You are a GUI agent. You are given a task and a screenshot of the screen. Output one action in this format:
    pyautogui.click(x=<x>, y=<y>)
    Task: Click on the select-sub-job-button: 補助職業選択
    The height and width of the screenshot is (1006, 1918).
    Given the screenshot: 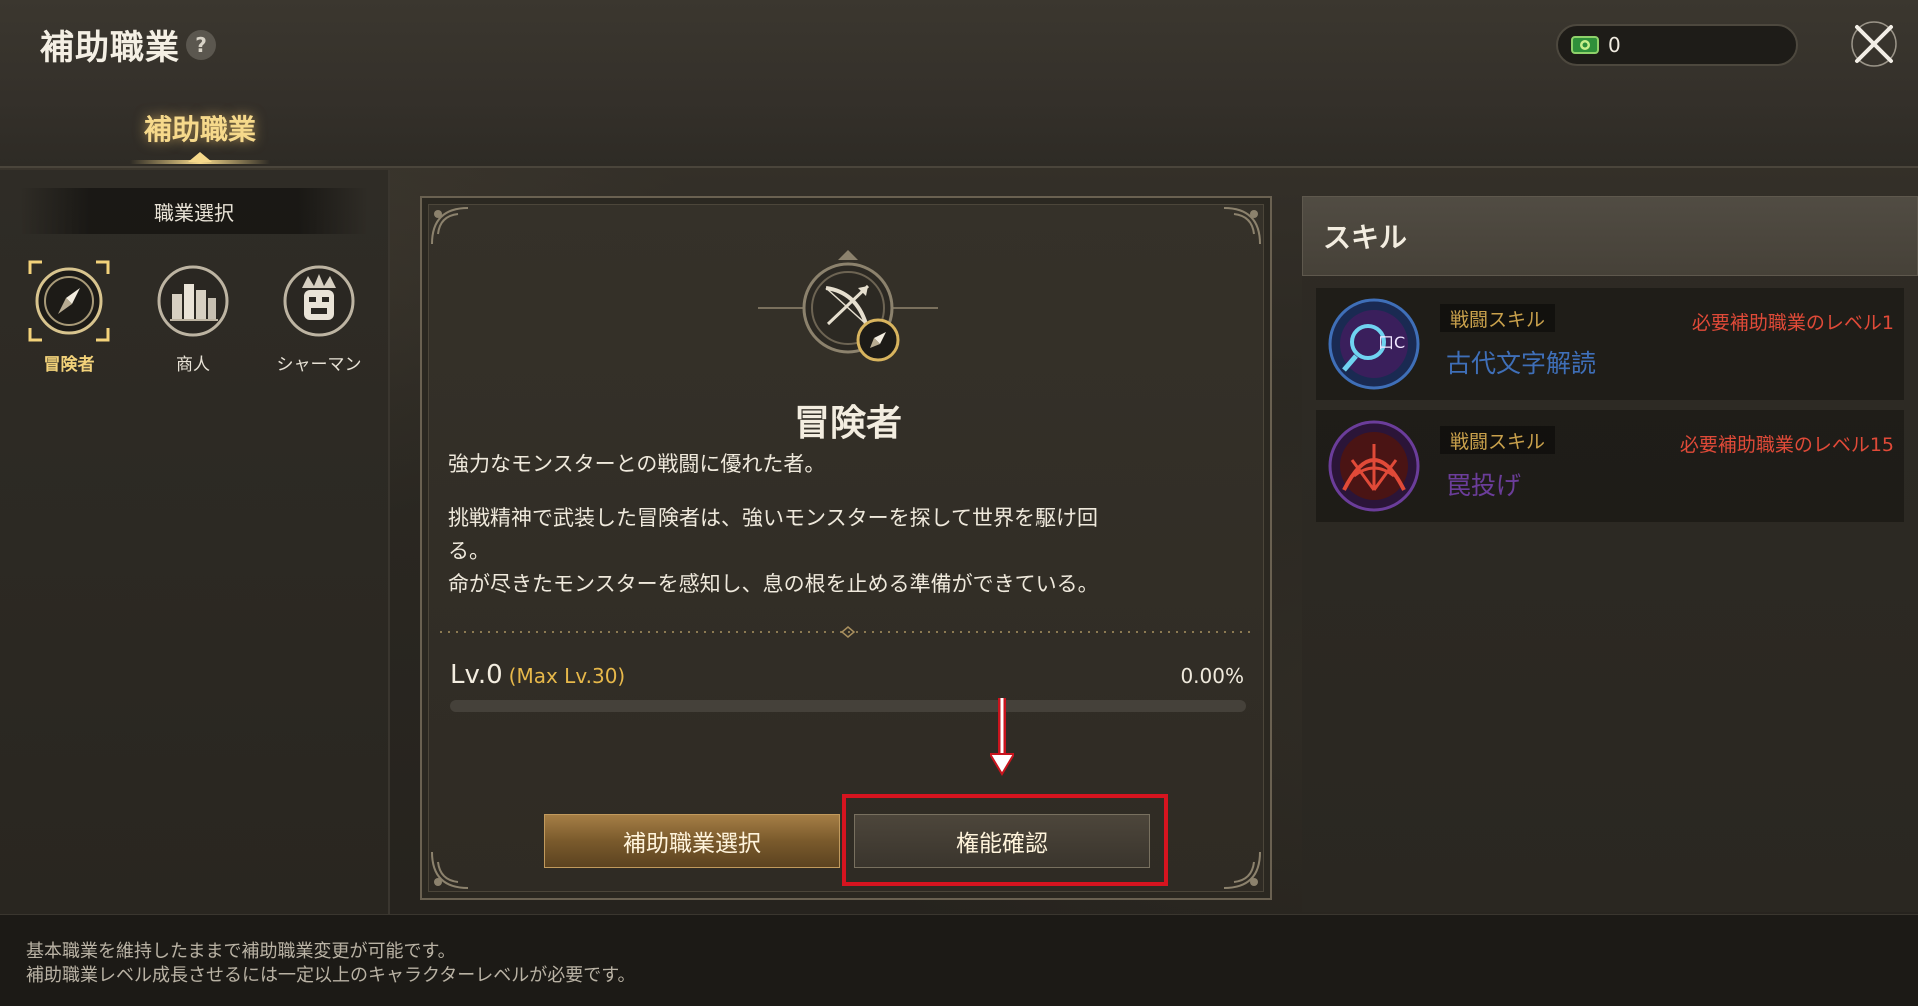 What is the action you would take?
    pyautogui.click(x=692, y=841)
    